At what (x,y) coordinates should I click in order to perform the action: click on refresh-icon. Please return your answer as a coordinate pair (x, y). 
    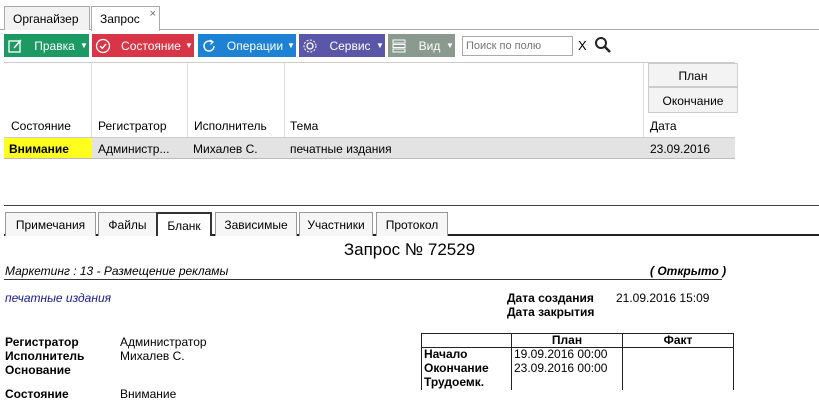
    Looking at the image, I should click on (209, 45).